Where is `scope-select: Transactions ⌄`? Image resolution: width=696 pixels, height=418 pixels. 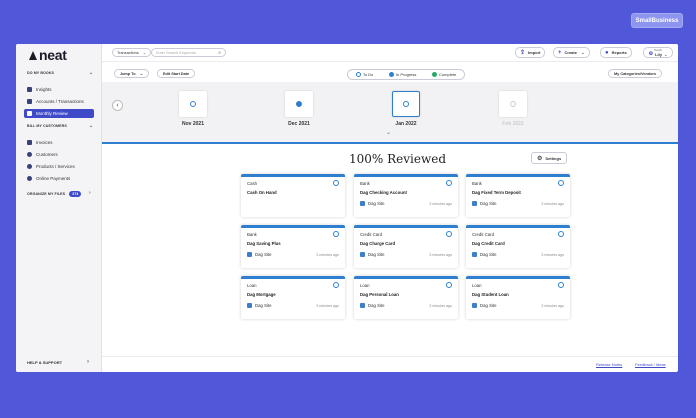 scope-select: Transactions ⌄ is located at coordinates (132, 52).